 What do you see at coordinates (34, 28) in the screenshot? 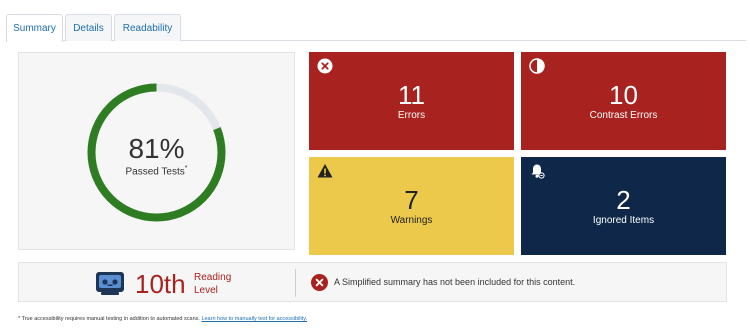
I see `tab-summary: Summary` at bounding box center [34, 28].